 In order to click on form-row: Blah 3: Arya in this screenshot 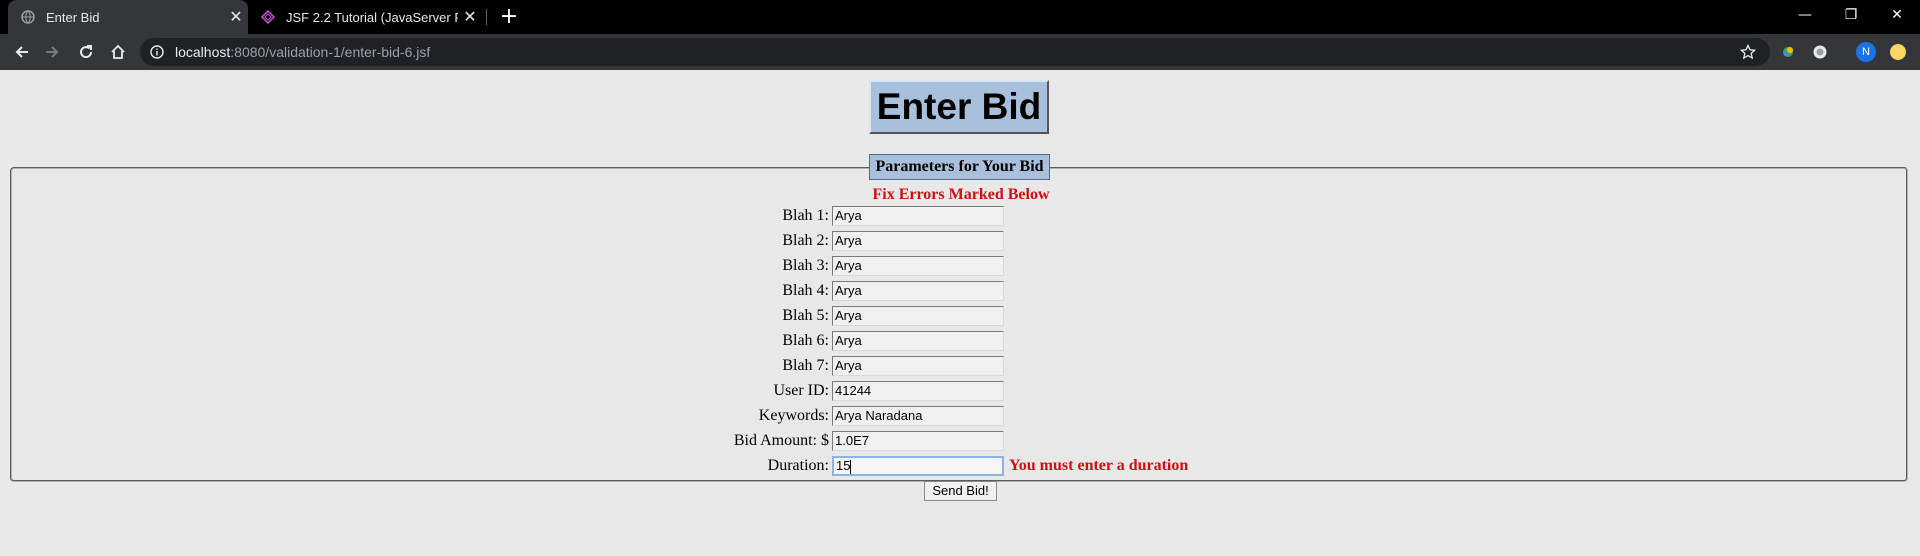, I will do `click(960, 266)`.